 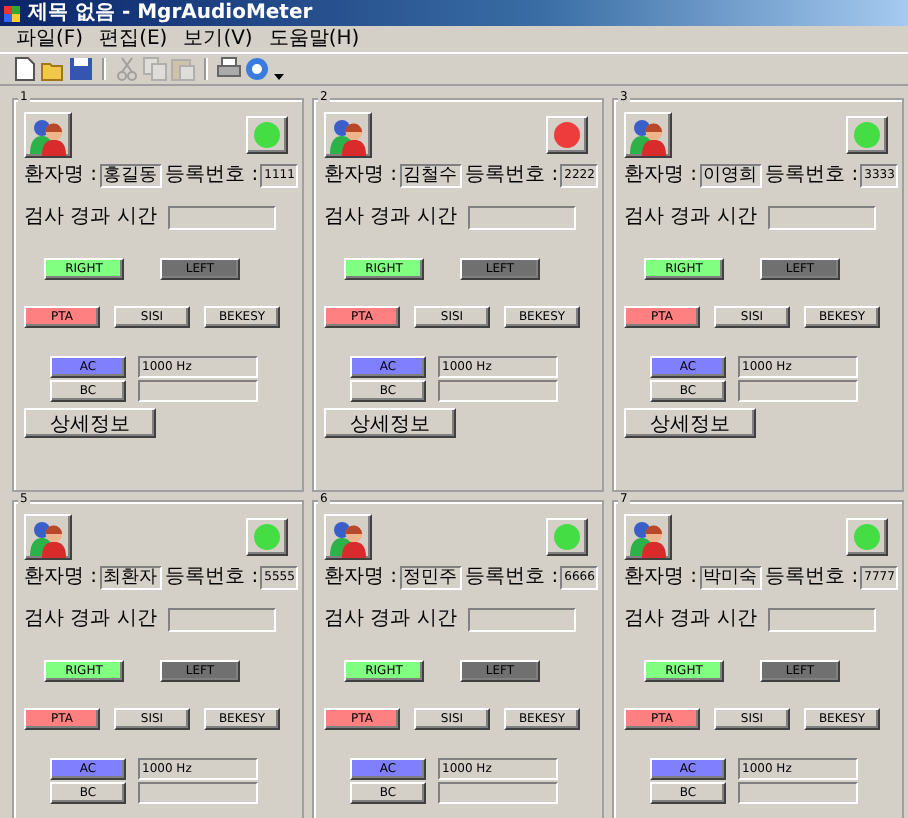 What do you see at coordinates (127, 69) in the screenshot?
I see `scissors-icon` at bounding box center [127, 69].